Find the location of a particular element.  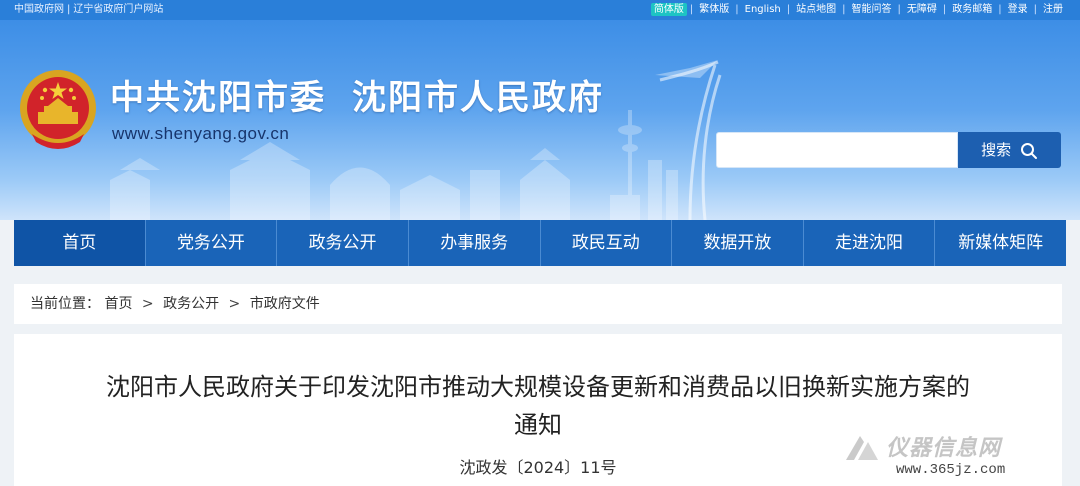

watermark-logo-icon is located at coordinates (862, 448).